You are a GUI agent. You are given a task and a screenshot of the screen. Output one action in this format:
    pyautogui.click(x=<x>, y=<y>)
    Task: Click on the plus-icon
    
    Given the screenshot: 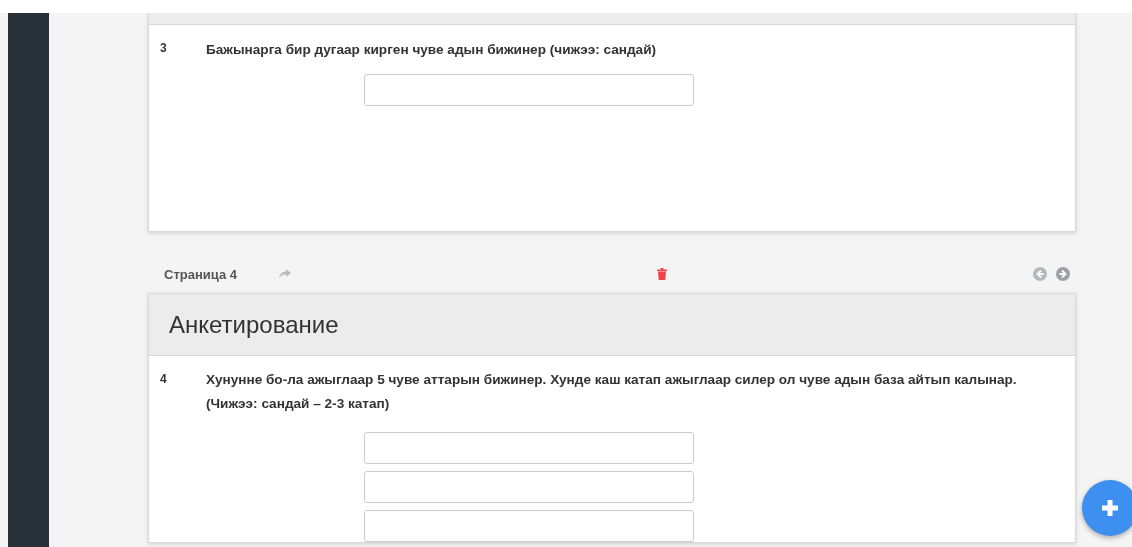 What is the action you would take?
    pyautogui.click(x=1110, y=508)
    